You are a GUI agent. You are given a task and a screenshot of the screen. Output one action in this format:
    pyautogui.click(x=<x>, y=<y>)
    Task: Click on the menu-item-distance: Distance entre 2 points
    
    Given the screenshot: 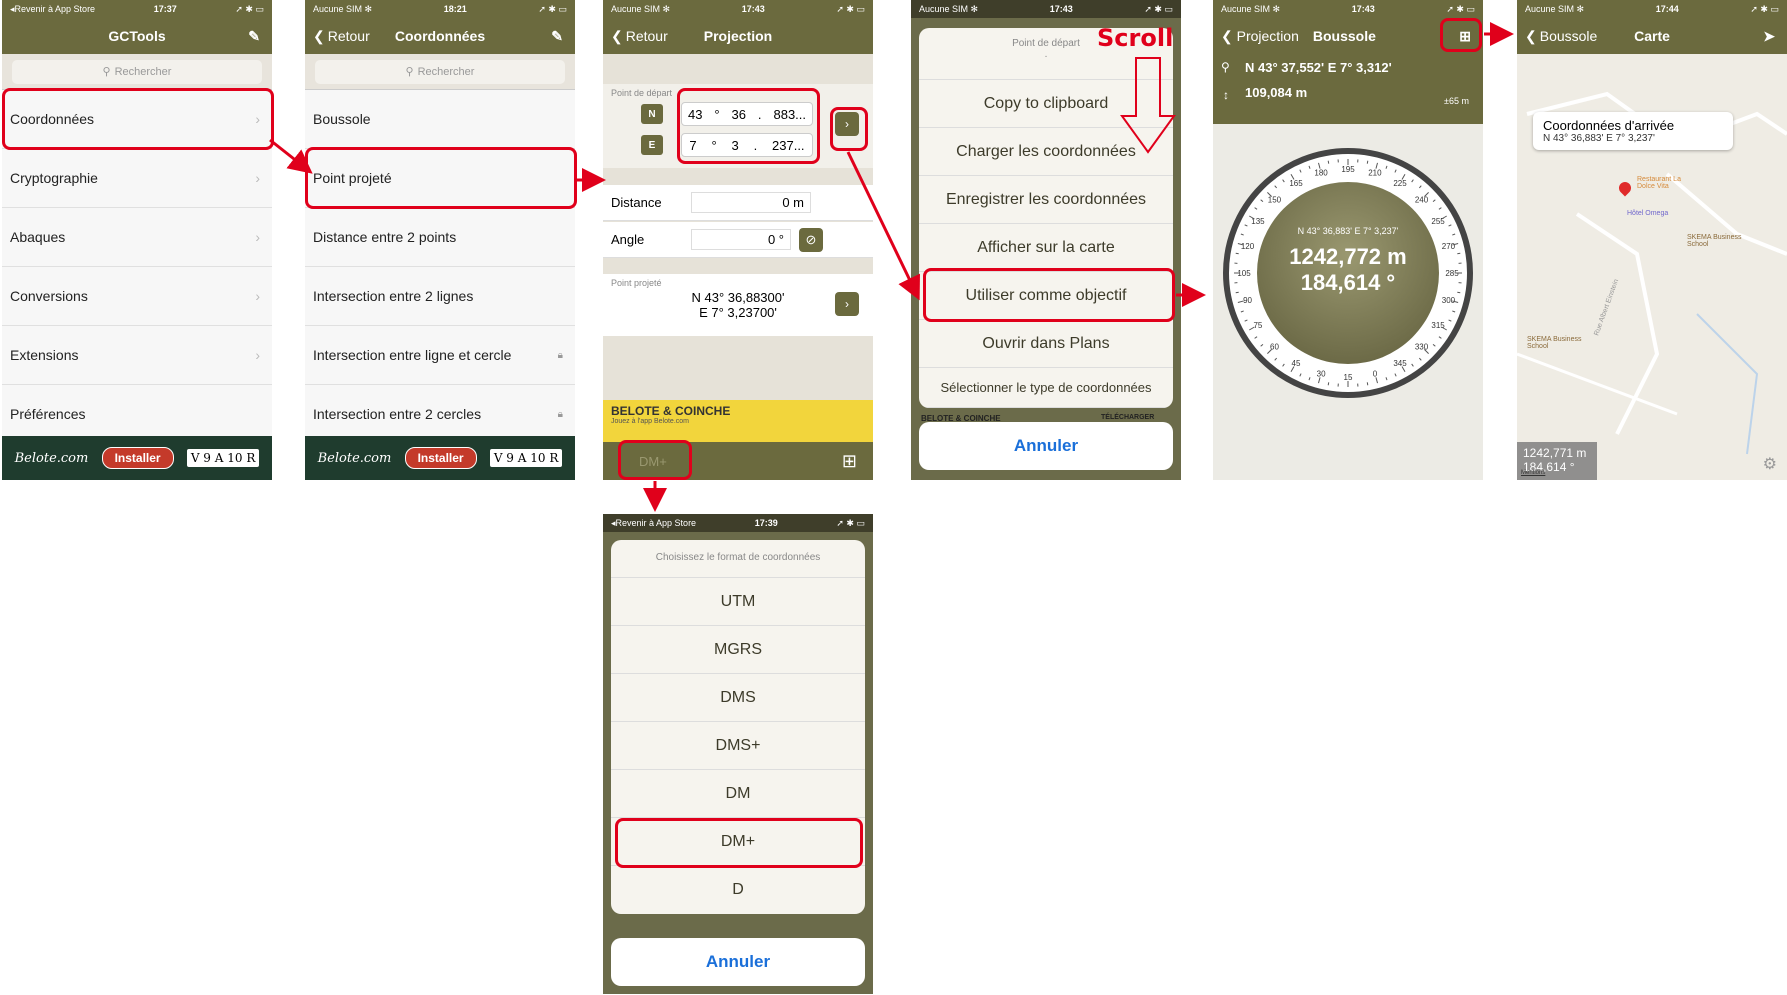 What is the action you would take?
    pyautogui.click(x=440, y=237)
    